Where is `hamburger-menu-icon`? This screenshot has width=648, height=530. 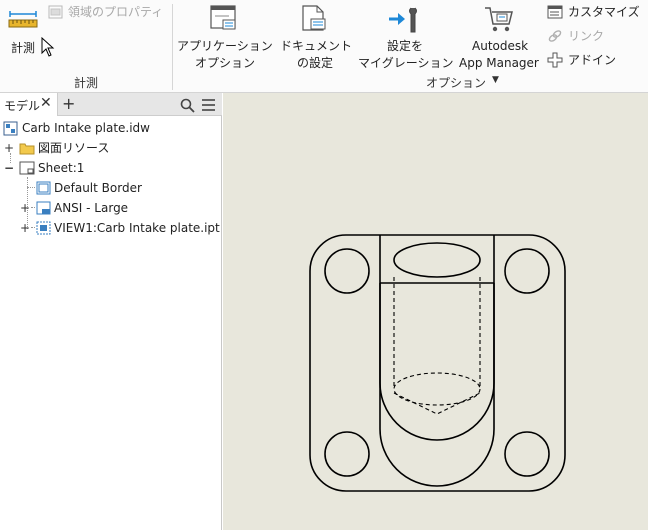
hamburger-menu-icon is located at coordinates (208, 105).